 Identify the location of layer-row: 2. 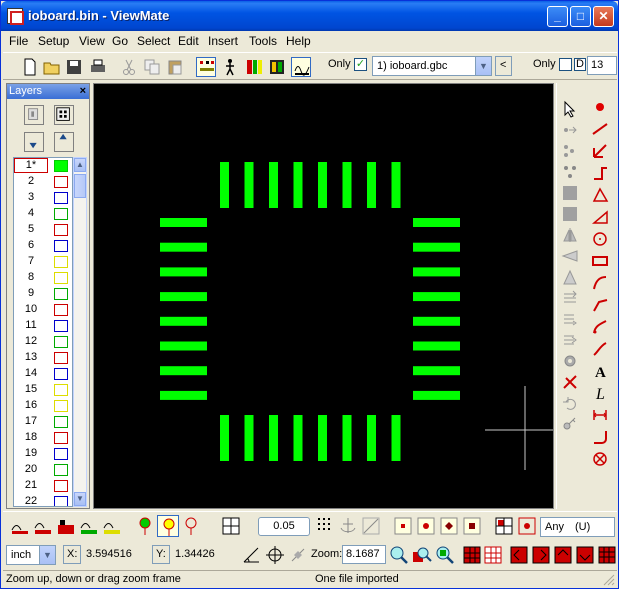
(43, 182).